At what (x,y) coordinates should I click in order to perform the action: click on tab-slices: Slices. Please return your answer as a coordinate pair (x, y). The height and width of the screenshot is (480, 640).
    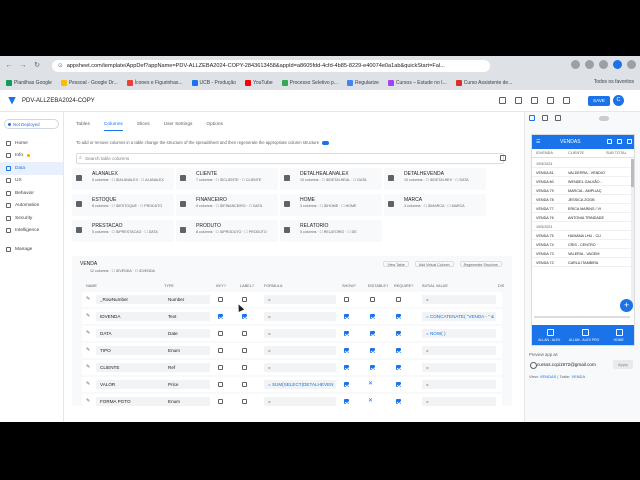
    Looking at the image, I should click on (143, 126).